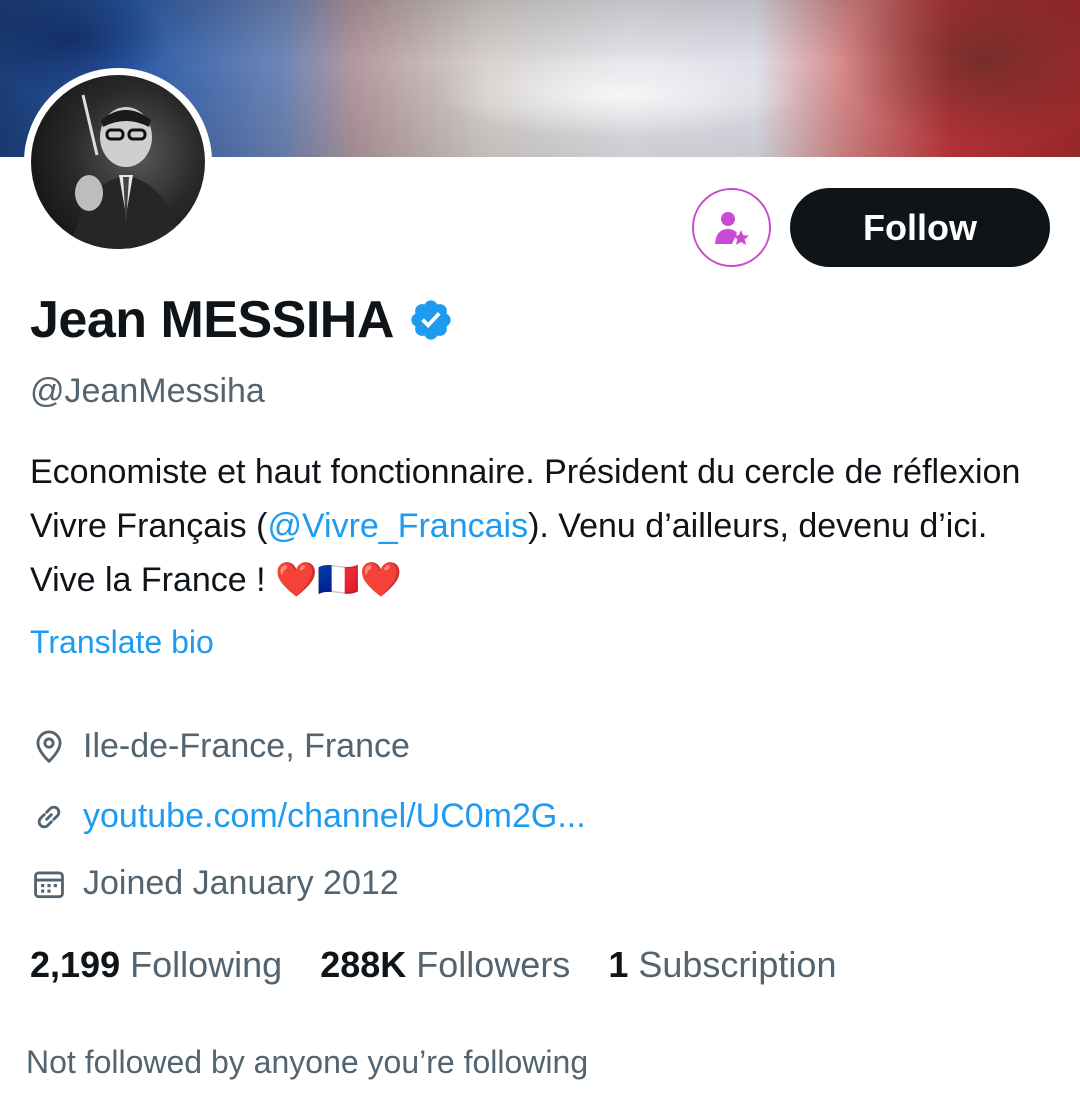  Describe the element at coordinates (122, 642) in the screenshot. I see `translate-bio-link: Translate bio` at that location.